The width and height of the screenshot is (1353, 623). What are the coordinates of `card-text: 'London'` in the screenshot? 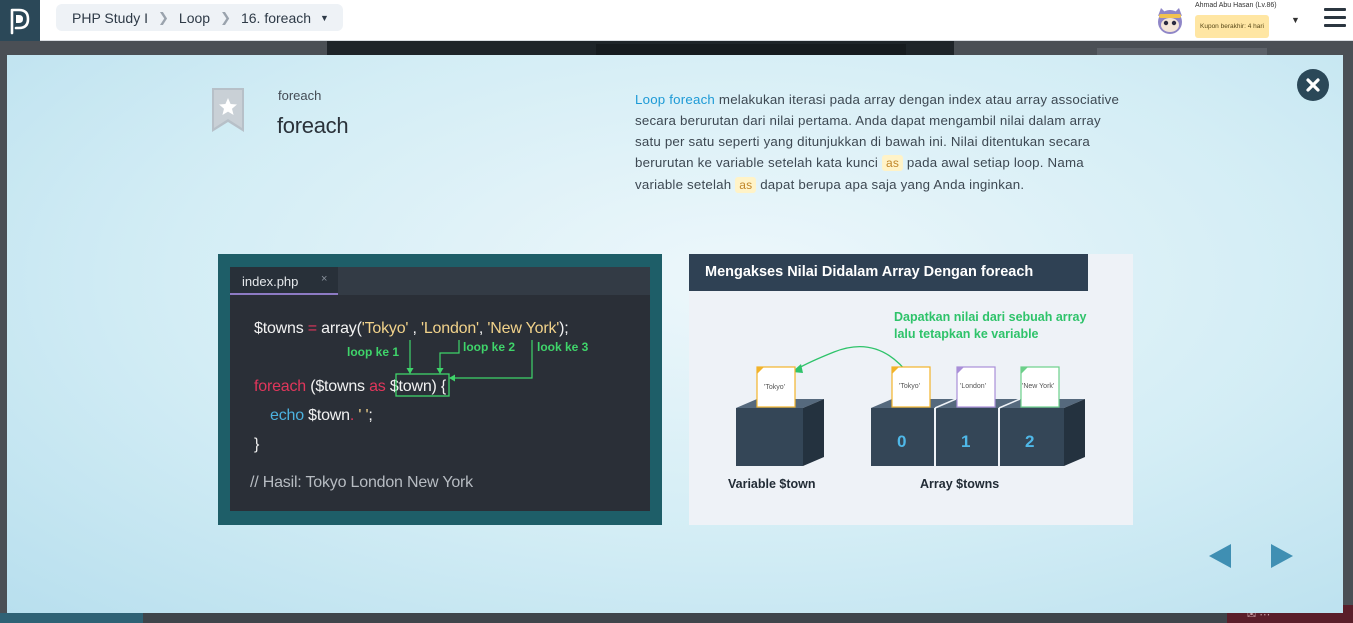 It's located at (973, 386).